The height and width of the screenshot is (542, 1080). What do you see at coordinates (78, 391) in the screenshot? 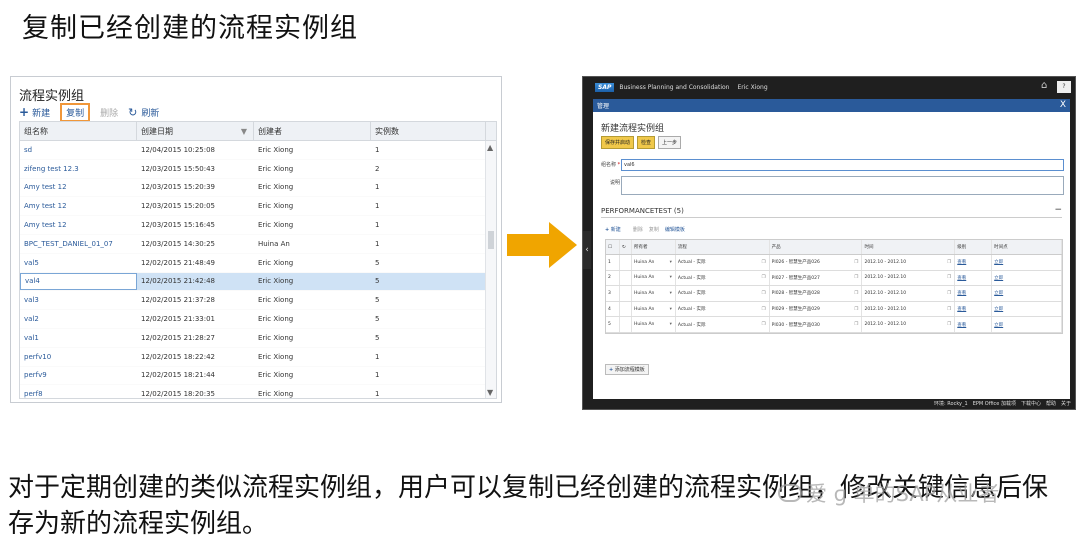
I see `group-name-cell: perf8` at bounding box center [78, 391].